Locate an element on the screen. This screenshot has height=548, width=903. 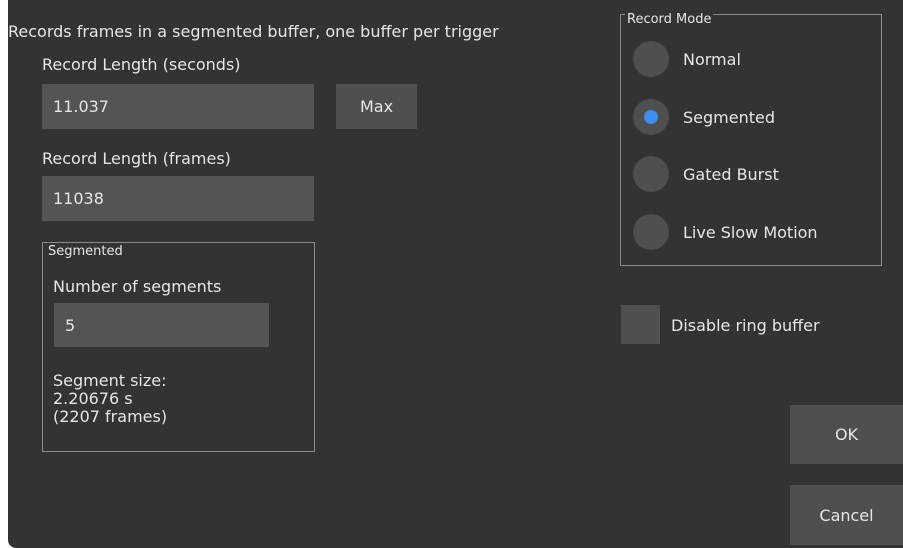
number-of-segments-label: Number of segments is located at coordinates (137, 286).